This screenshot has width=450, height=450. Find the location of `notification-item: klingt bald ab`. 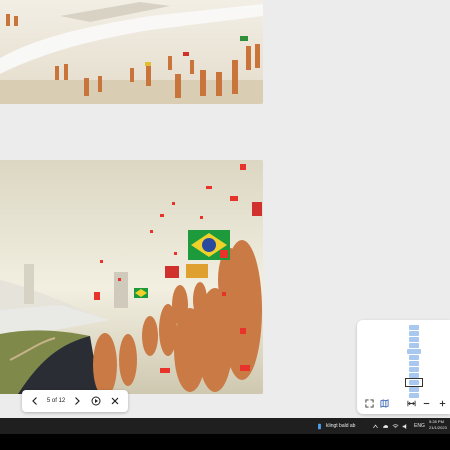

notification-item: klingt bald ab is located at coordinates (335, 426).